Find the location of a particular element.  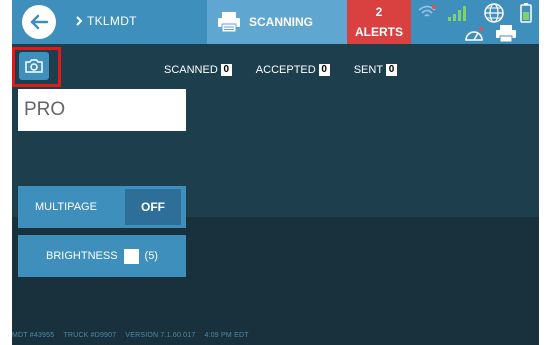

battery-icon is located at coordinates (526, 13).